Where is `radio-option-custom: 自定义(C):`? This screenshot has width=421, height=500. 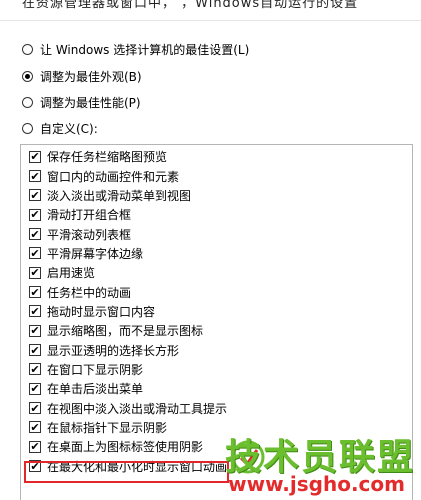 radio-option-custom: 自定义(C): is located at coordinates (60, 128).